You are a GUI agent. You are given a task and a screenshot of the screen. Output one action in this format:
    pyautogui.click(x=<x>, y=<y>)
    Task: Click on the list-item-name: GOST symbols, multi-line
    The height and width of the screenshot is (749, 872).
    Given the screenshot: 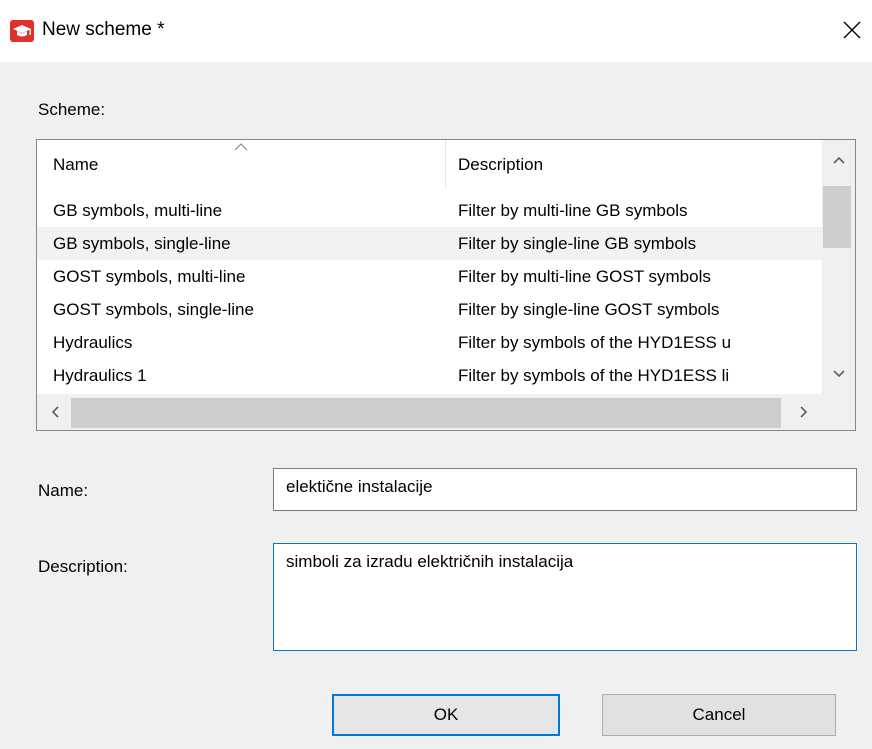 What is the action you would take?
    pyautogui.click(x=149, y=276)
    